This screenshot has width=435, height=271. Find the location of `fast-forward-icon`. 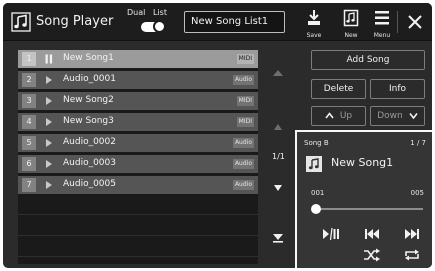

fast-forward-icon is located at coordinates (412, 234).